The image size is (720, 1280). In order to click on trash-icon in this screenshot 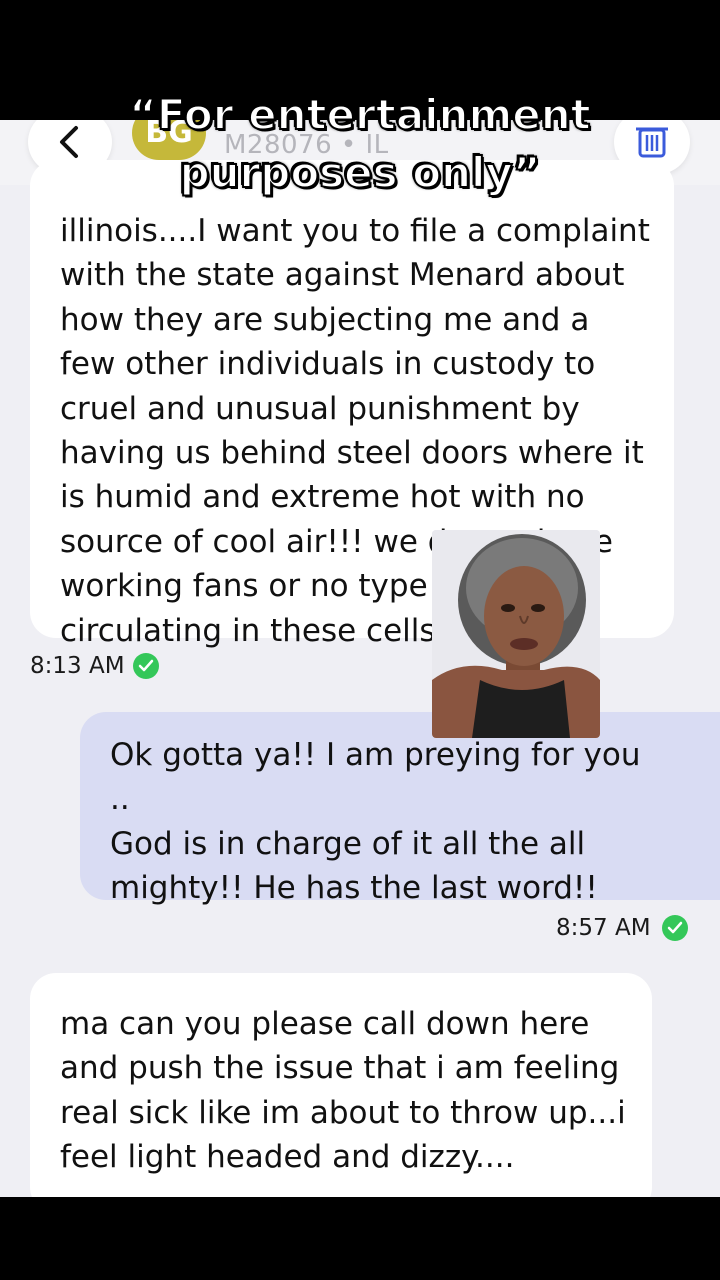, I will do `click(652, 142)`.